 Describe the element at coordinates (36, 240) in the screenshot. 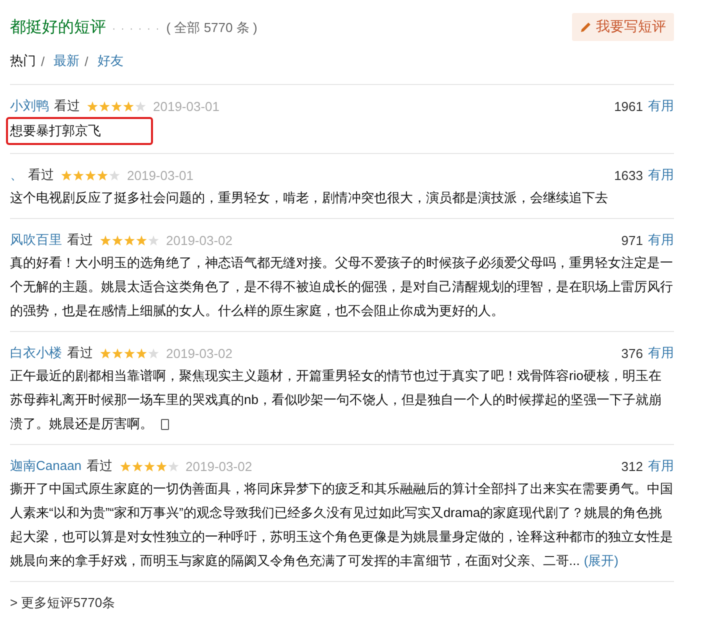

I see `user-link: 风吹百里` at that location.